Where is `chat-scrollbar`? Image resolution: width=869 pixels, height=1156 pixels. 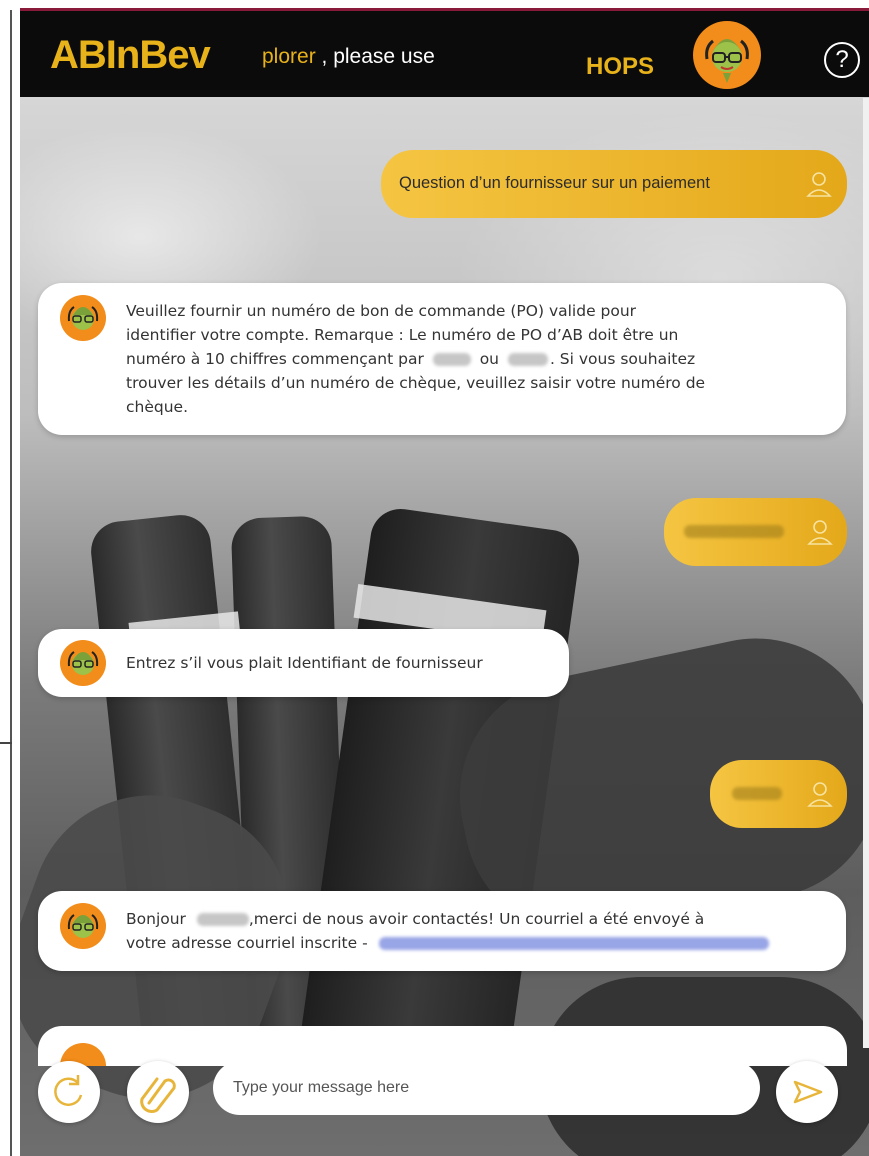
chat-scrollbar is located at coordinates (866, 573).